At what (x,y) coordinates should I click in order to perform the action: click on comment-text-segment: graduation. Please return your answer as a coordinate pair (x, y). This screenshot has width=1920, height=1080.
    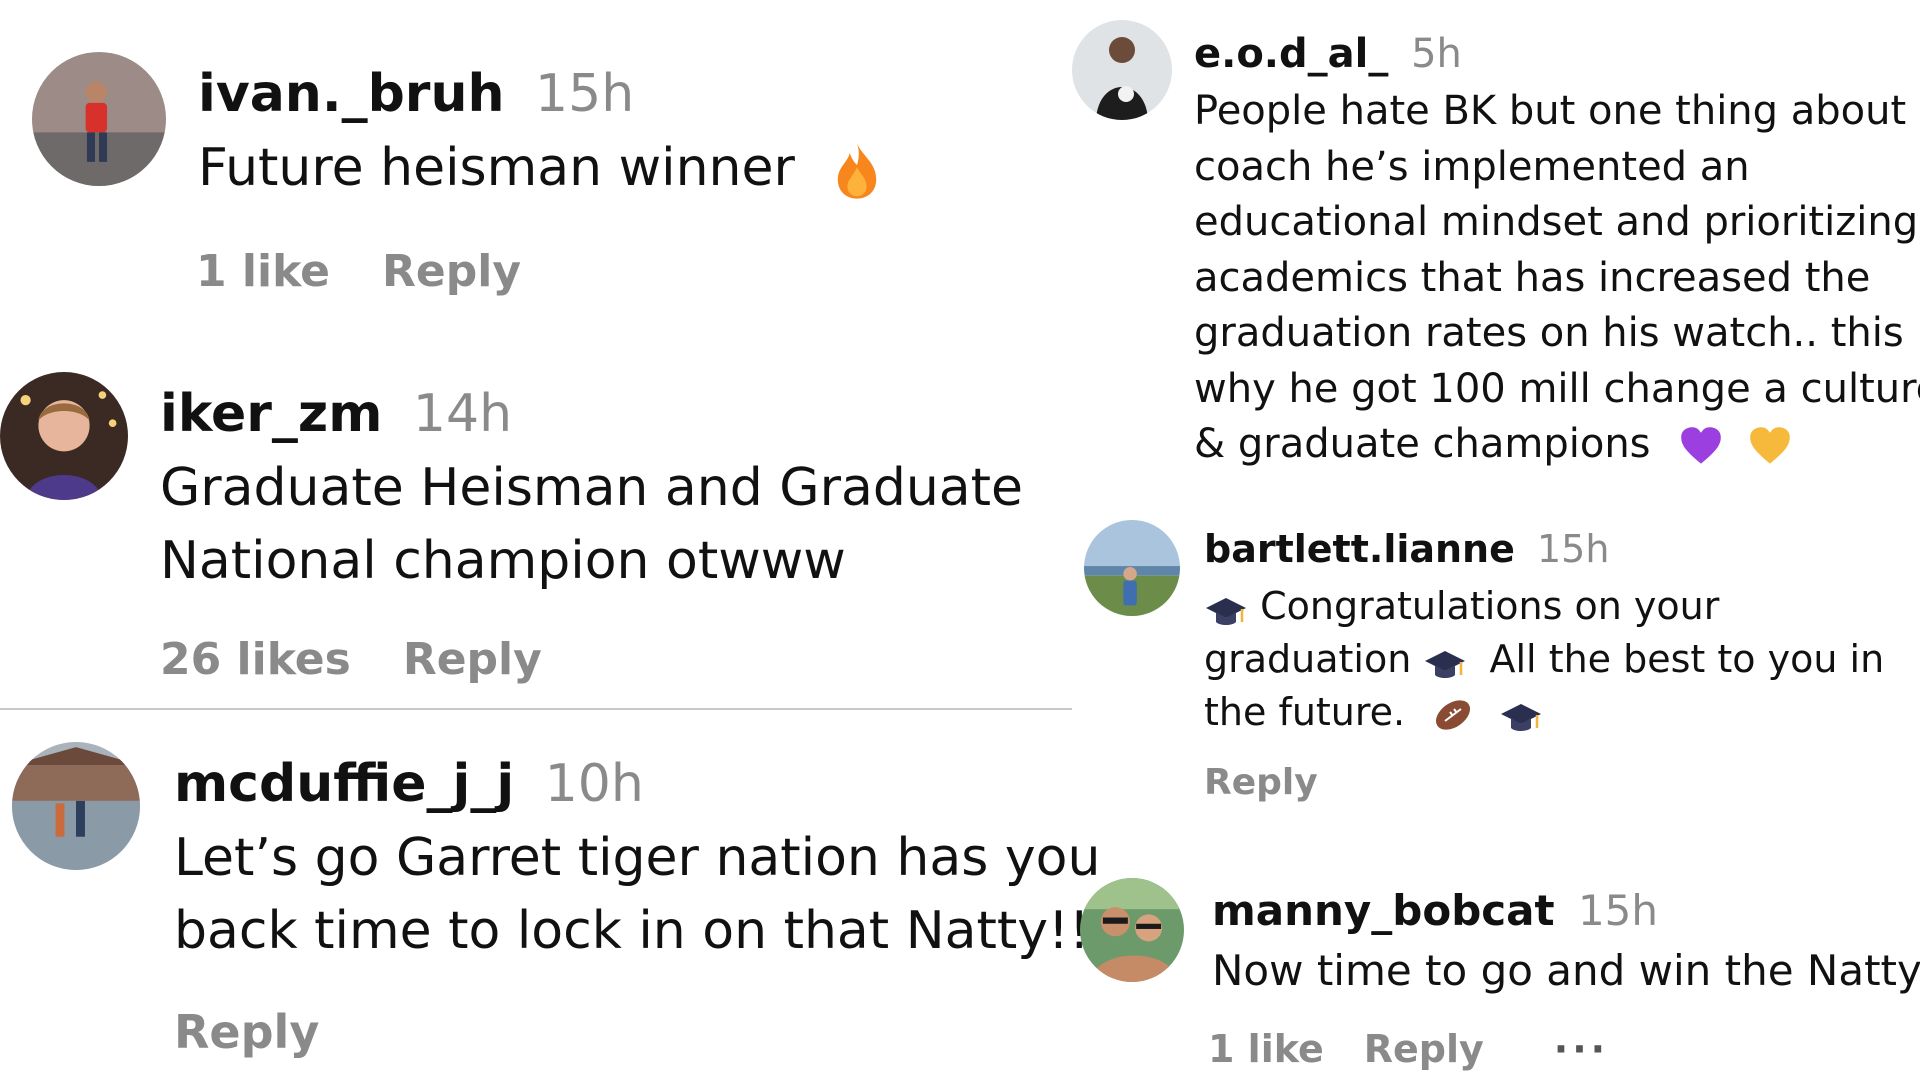
    Looking at the image, I should click on (1308, 659).